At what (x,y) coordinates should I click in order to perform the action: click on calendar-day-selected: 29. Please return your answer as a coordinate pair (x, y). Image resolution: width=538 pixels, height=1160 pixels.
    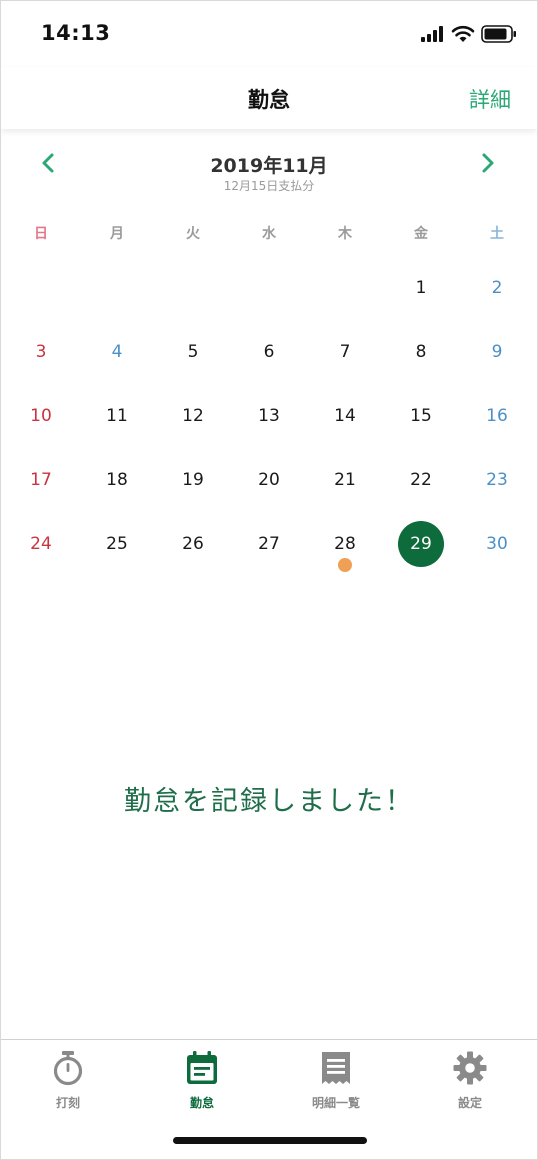
    Looking at the image, I should click on (421, 544).